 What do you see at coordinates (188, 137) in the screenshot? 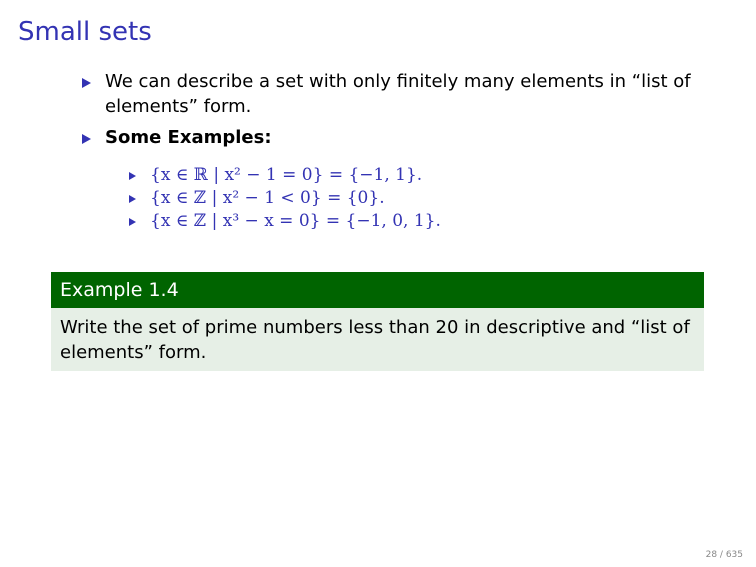
I see `bullet-text: Some Examples:` at bounding box center [188, 137].